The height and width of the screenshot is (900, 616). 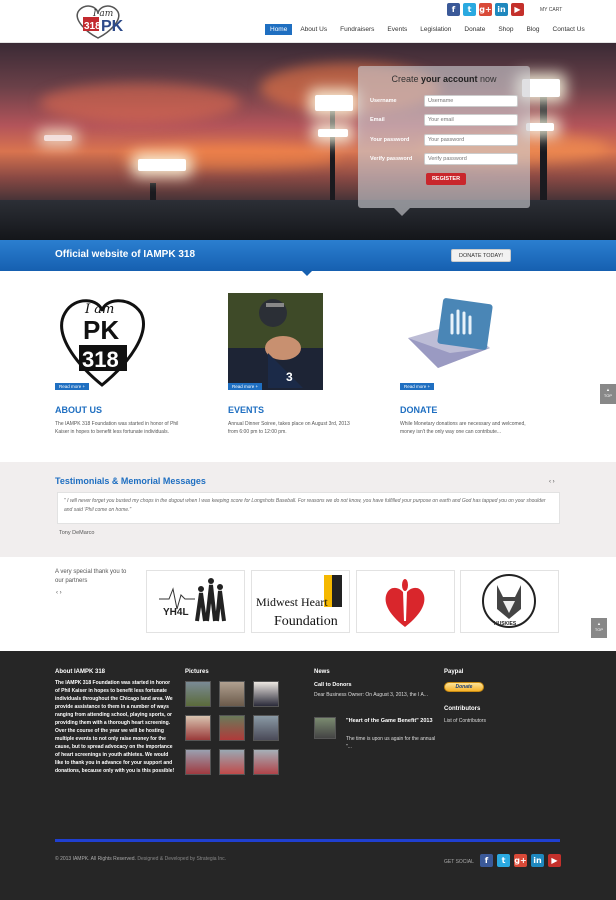 What do you see at coordinates (333, 685) in the screenshot?
I see `news-item-title: Call to Donors` at bounding box center [333, 685].